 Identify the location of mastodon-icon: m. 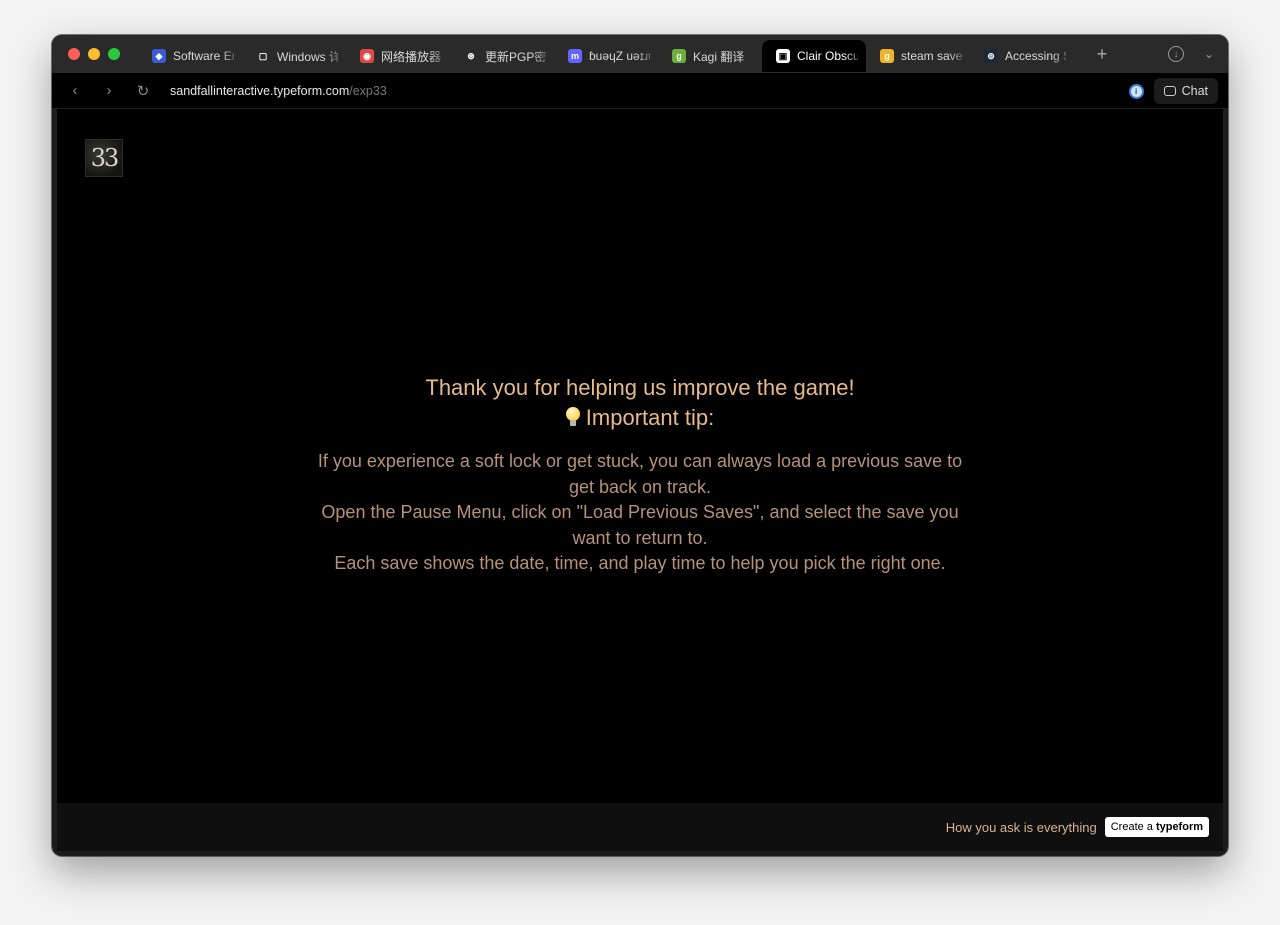
(575, 56).